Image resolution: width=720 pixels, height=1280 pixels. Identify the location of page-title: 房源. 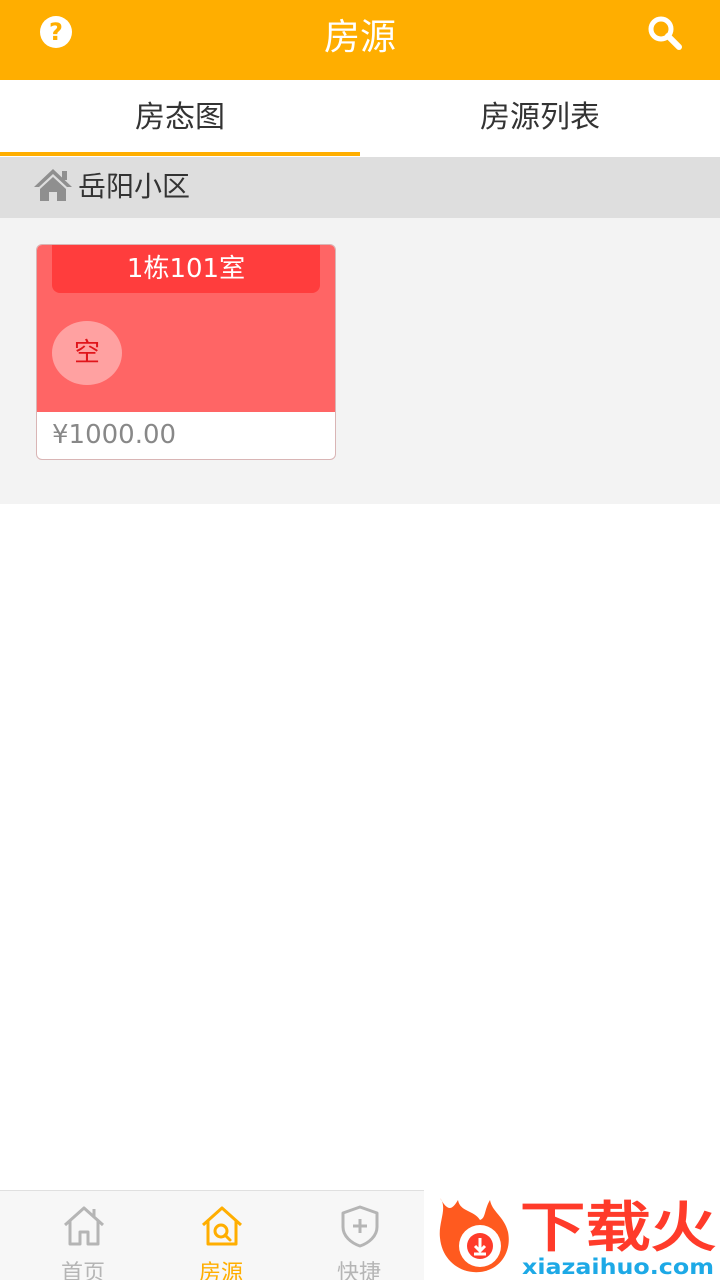
(359, 37).